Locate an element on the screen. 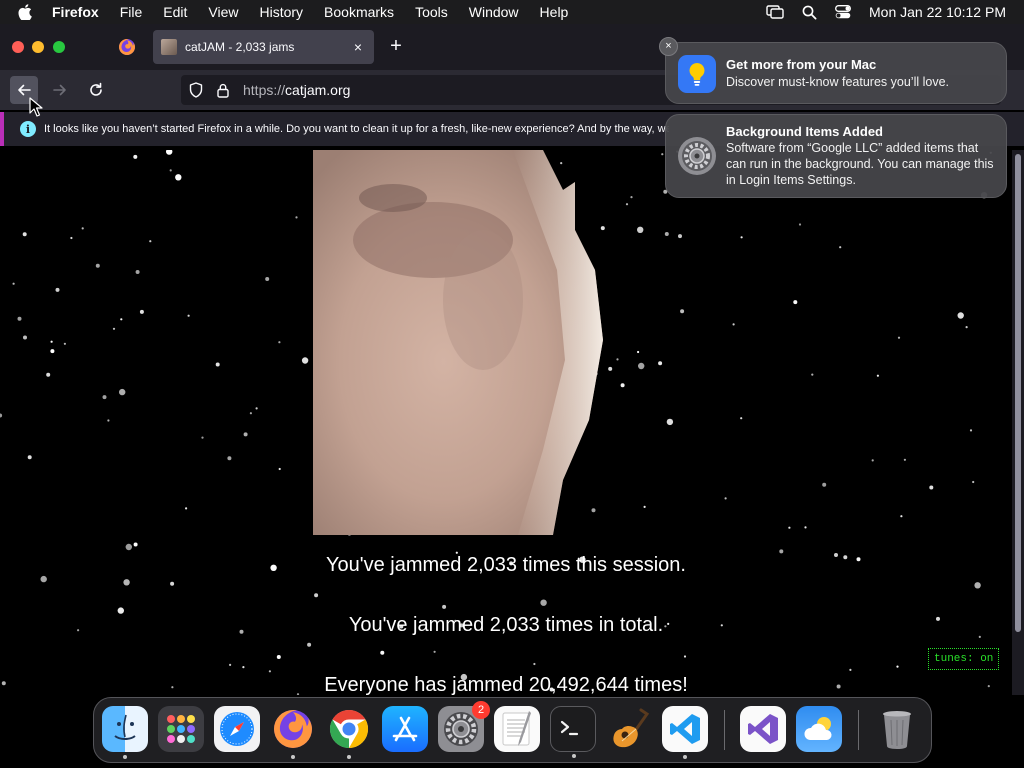  screen-mirroring-icon is located at coordinates (775, 12).